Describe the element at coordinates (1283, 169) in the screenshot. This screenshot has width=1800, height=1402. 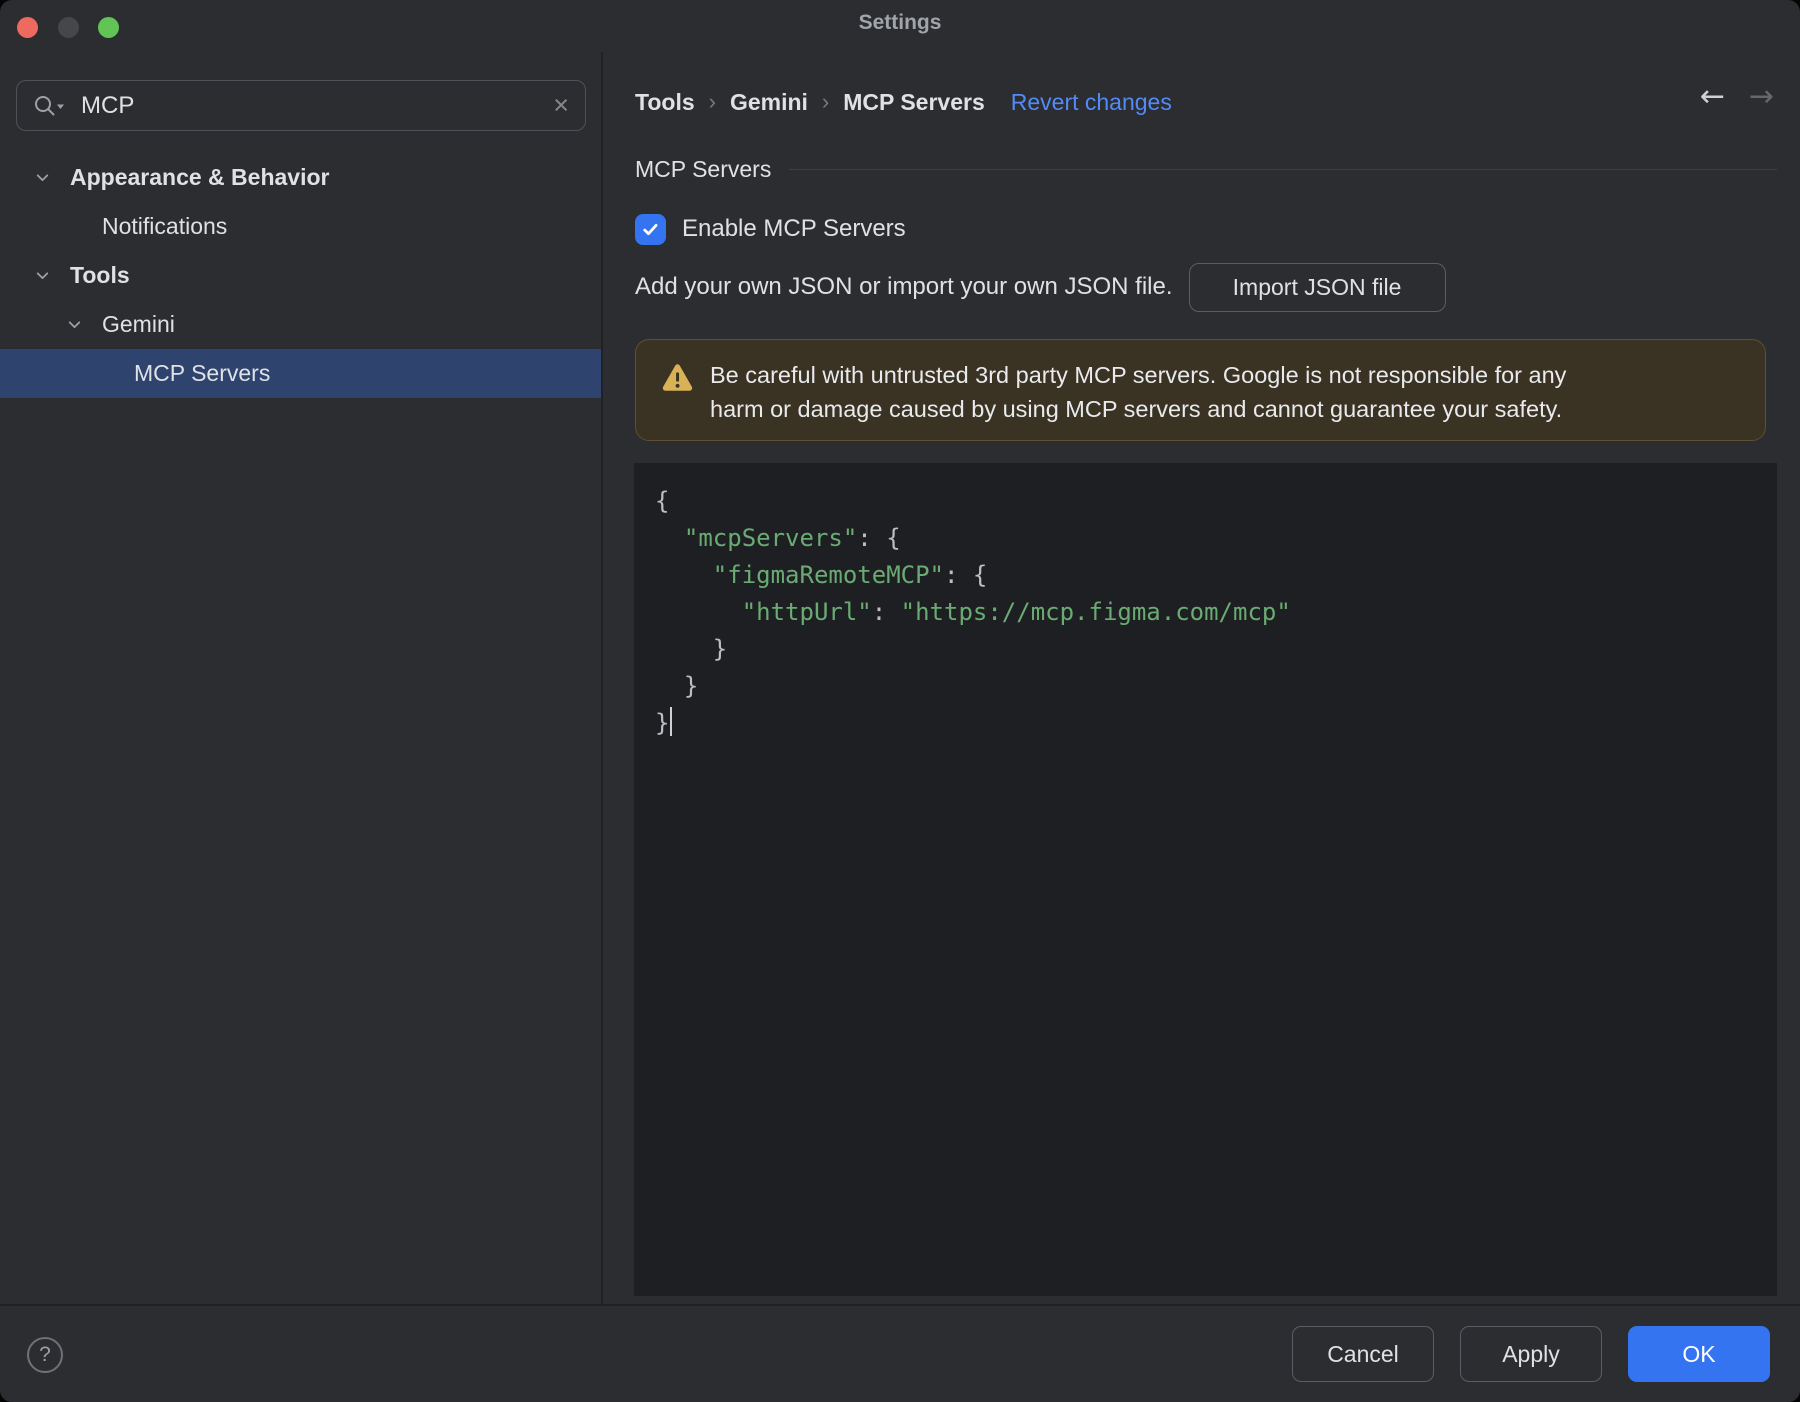
I see `section-divider` at that location.